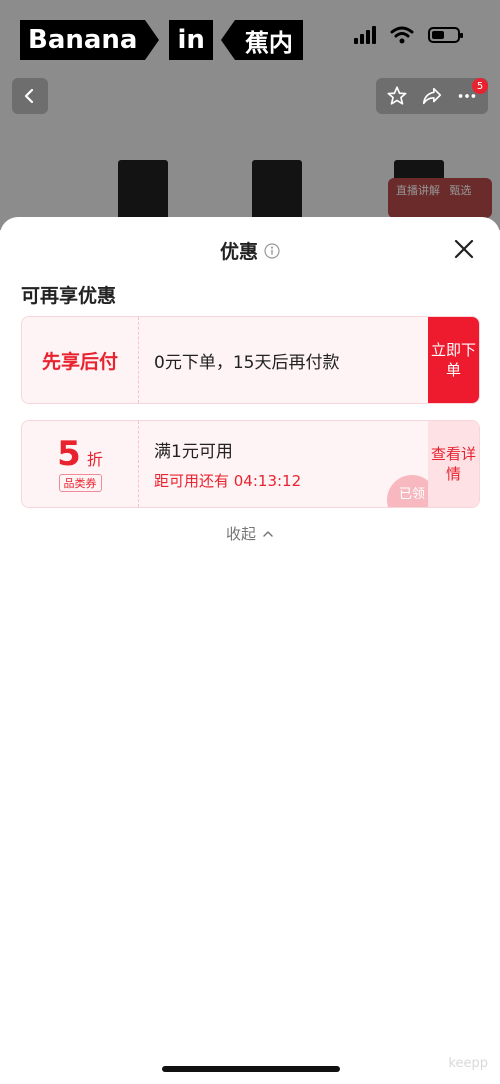 This screenshot has width=500, height=1084. Describe the element at coordinates (80, 483) in the screenshot. I see `coupon-type-badge: 品类券` at that location.